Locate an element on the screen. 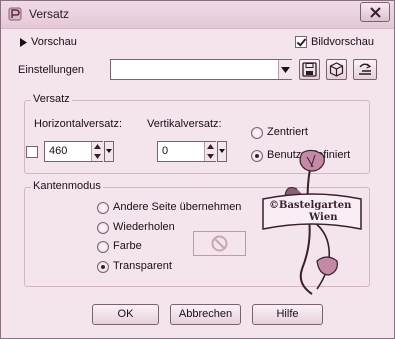  watermark-text-line1: ©Bastelgarten is located at coordinates (310, 205).